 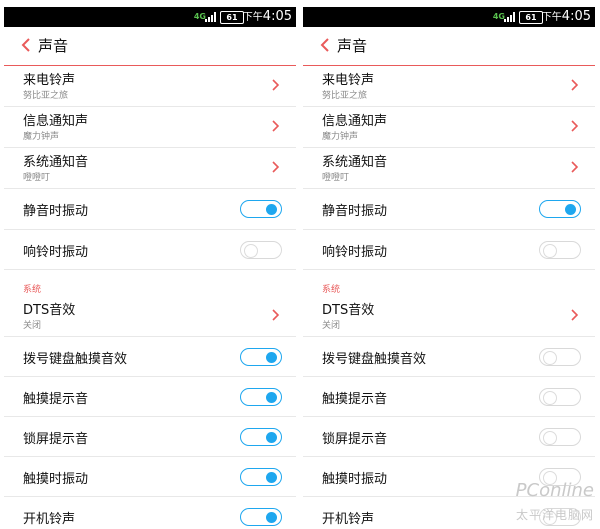 What do you see at coordinates (150, 283) in the screenshot?
I see `section-header: 系统` at bounding box center [150, 283].